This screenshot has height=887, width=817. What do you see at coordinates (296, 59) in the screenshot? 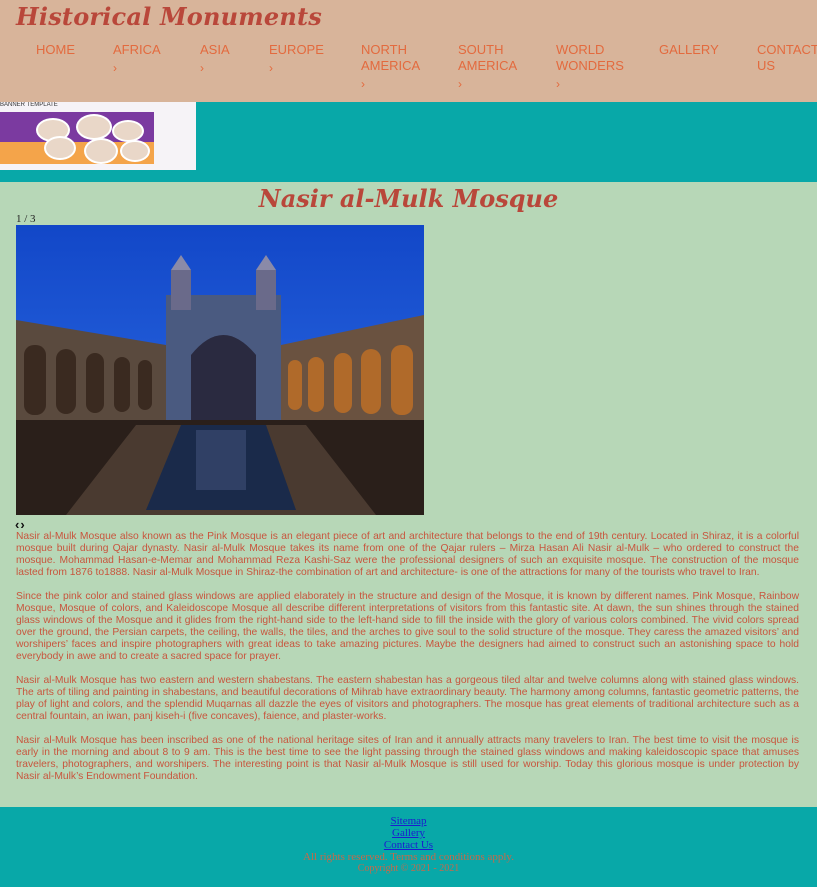
I see `nav-europe: EUROPE ›` at bounding box center [296, 59].